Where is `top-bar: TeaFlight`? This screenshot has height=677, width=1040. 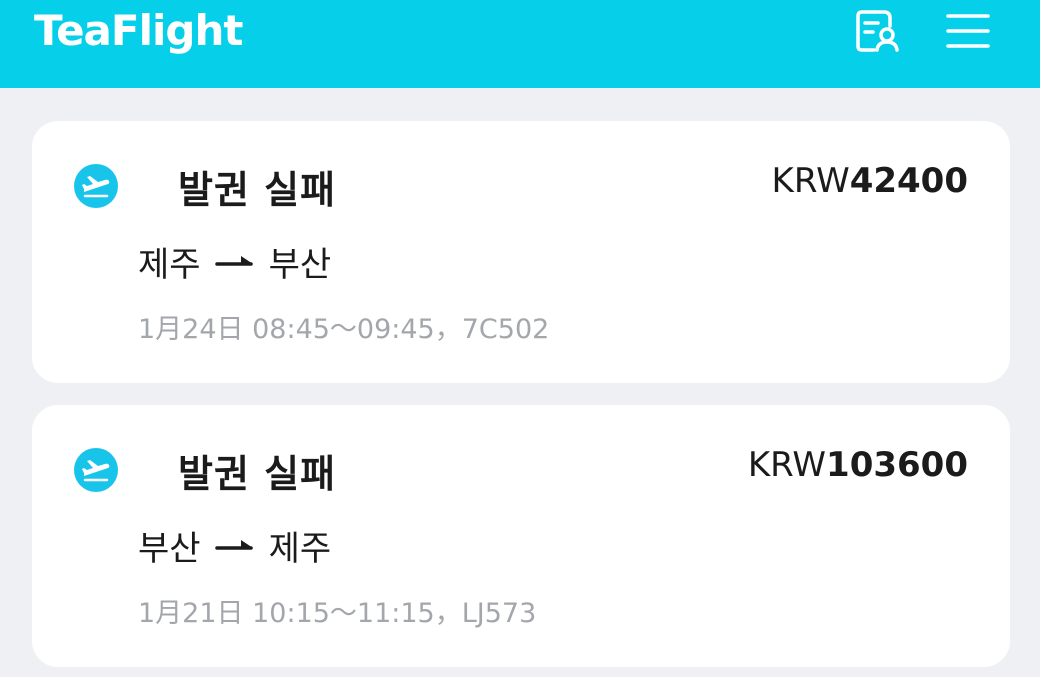 top-bar: TeaFlight is located at coordinates (520, 44).